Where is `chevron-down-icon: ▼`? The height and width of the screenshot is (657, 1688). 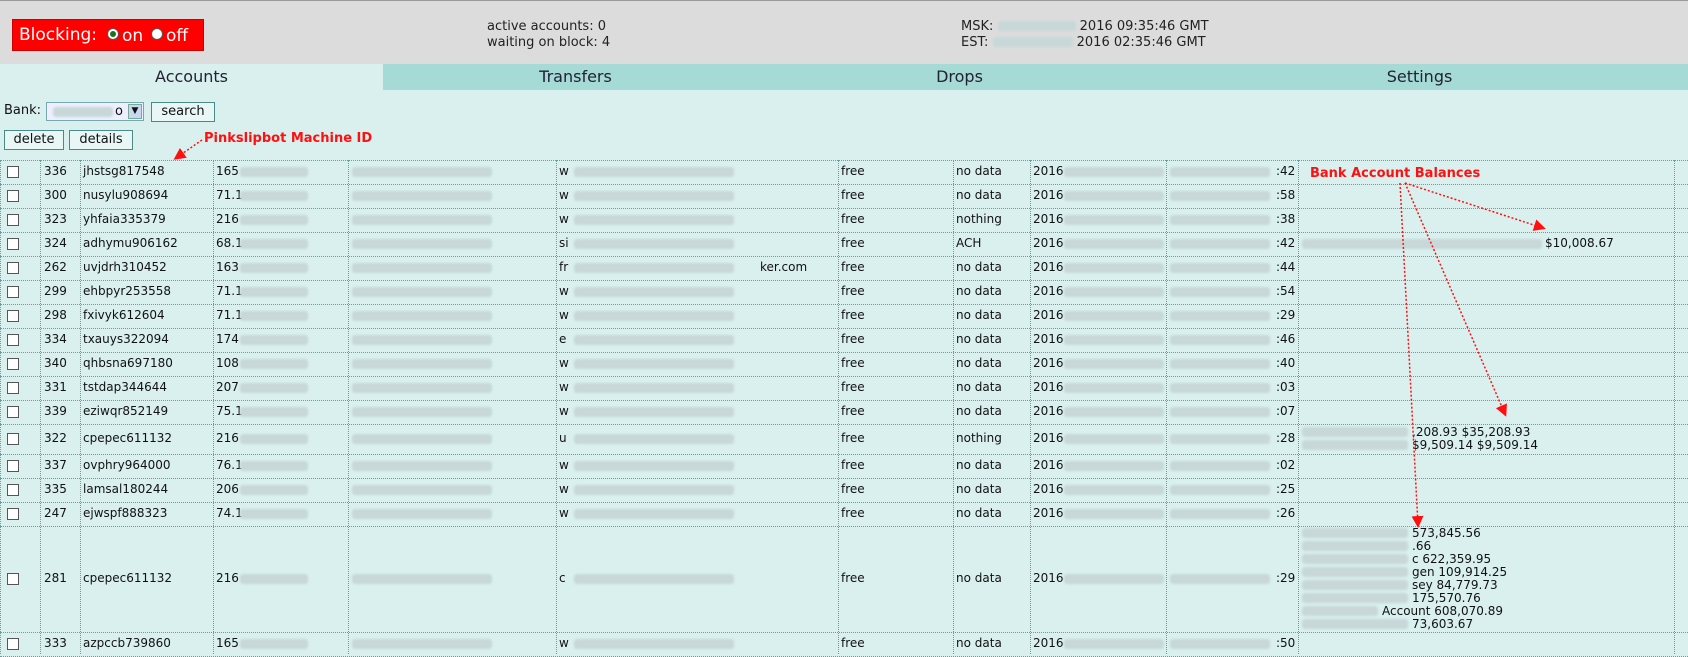 chevron-down-icon: ▼ is located at coordinates (135, 111).